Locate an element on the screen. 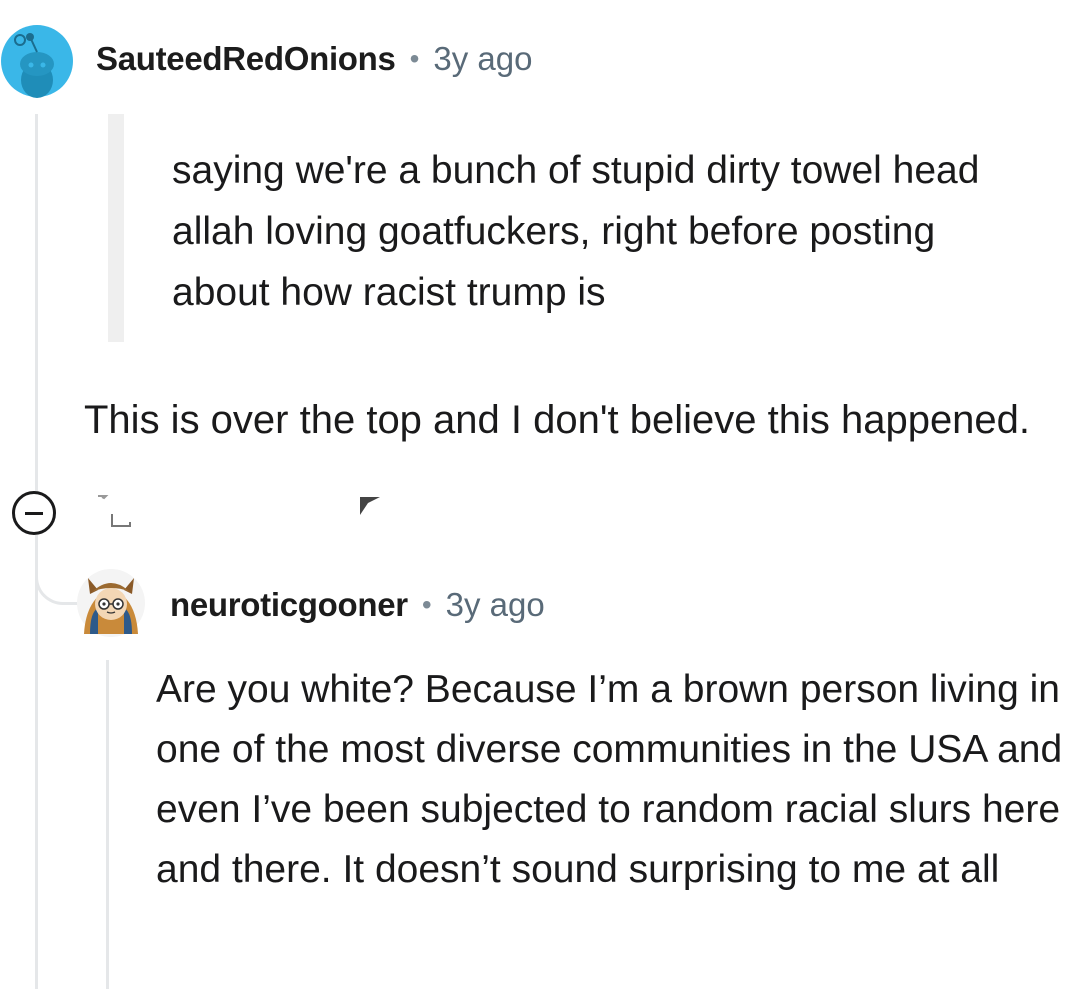 This screenshot has height=989, width=1080. comment-header: neuroticgooner • 3y ago is located at coordinates (357, 605).